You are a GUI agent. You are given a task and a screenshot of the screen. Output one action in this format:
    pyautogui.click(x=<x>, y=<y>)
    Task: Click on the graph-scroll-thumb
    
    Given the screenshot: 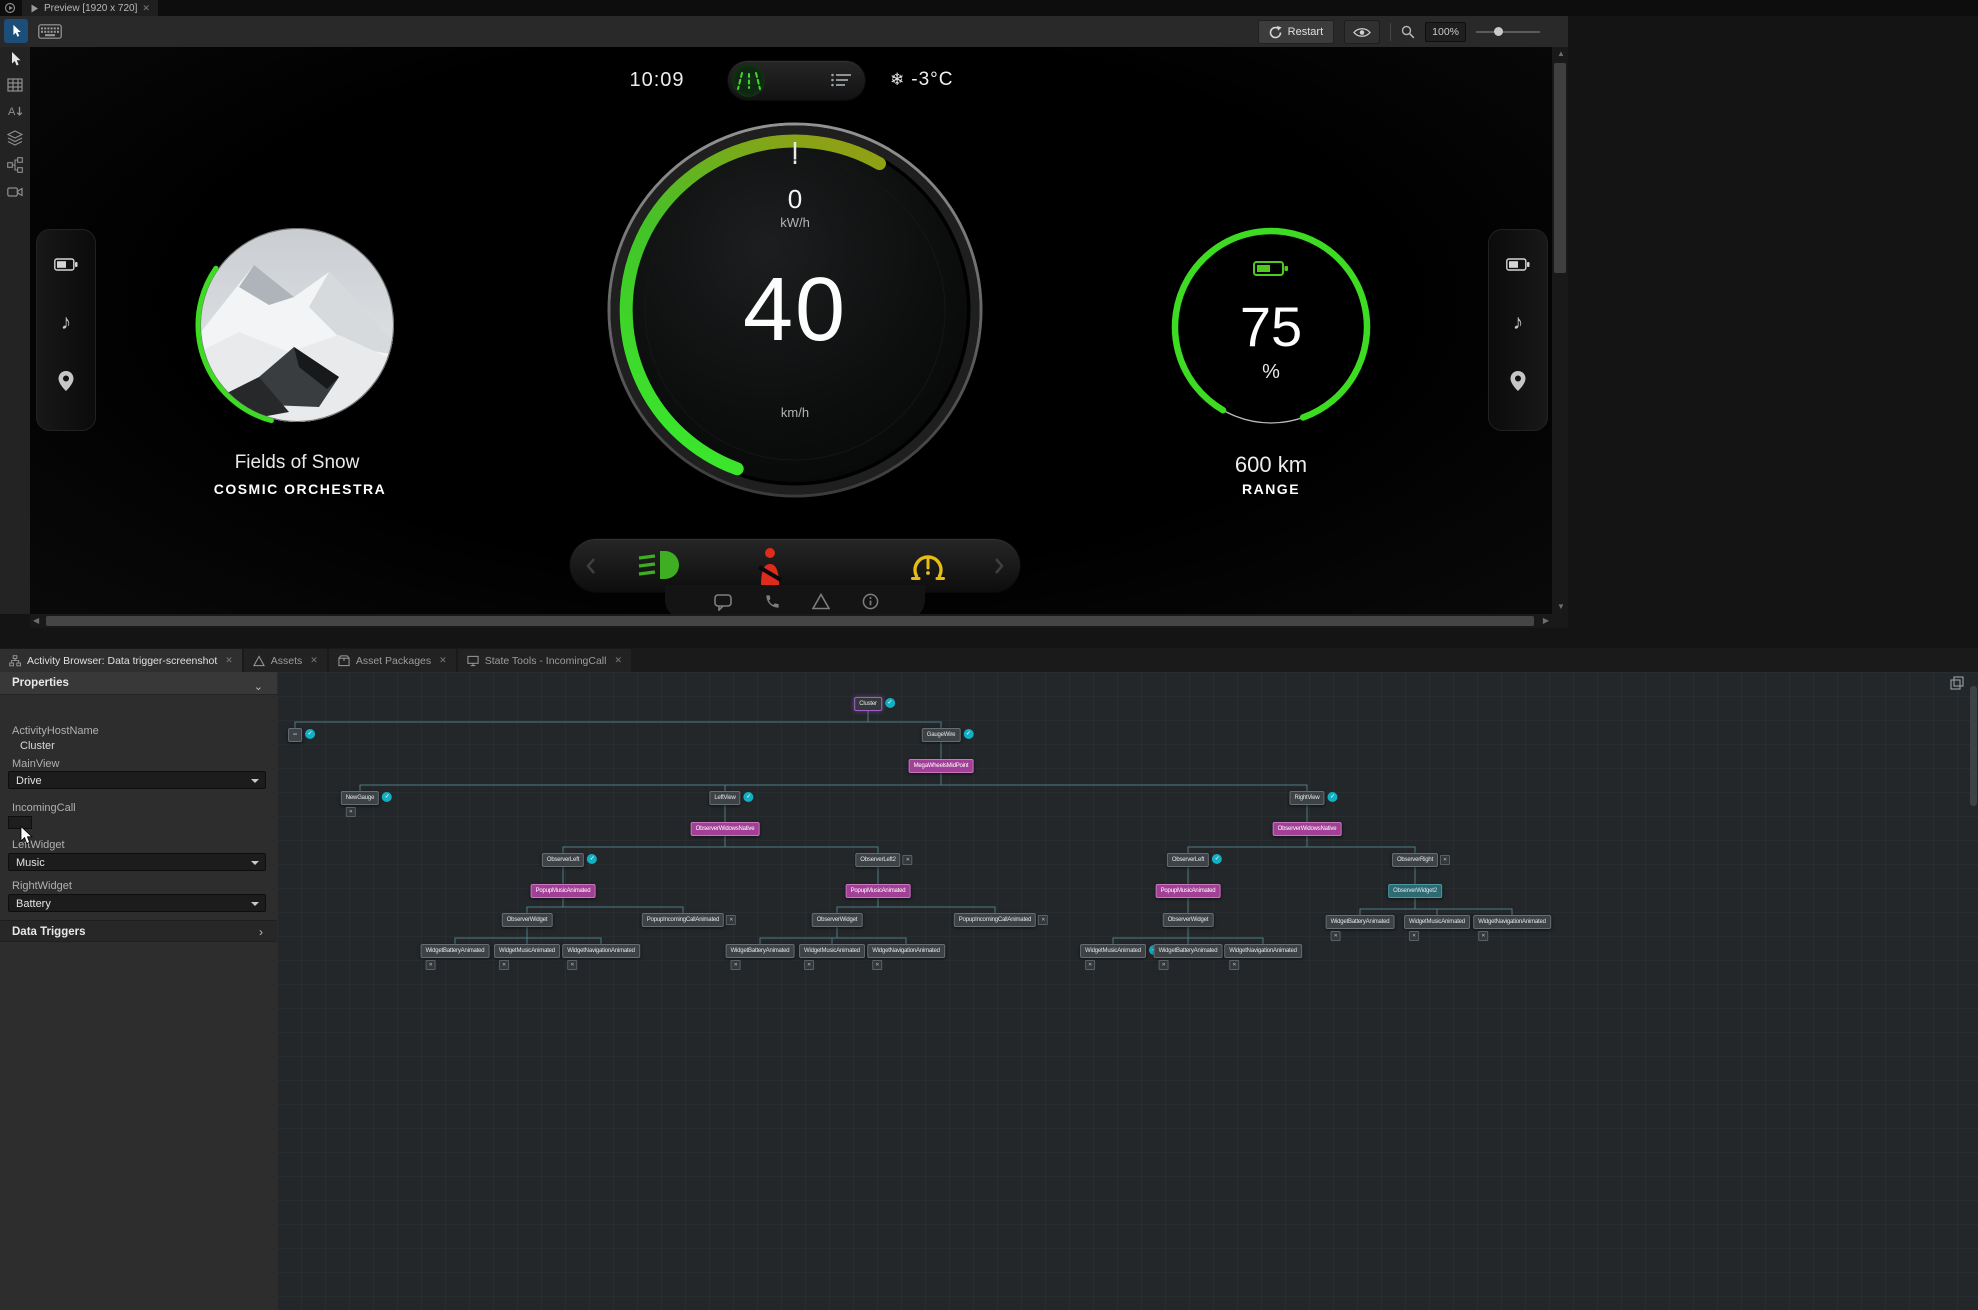 What is the action you would take?
    pyautogui.click(x=1973, y=746)
    